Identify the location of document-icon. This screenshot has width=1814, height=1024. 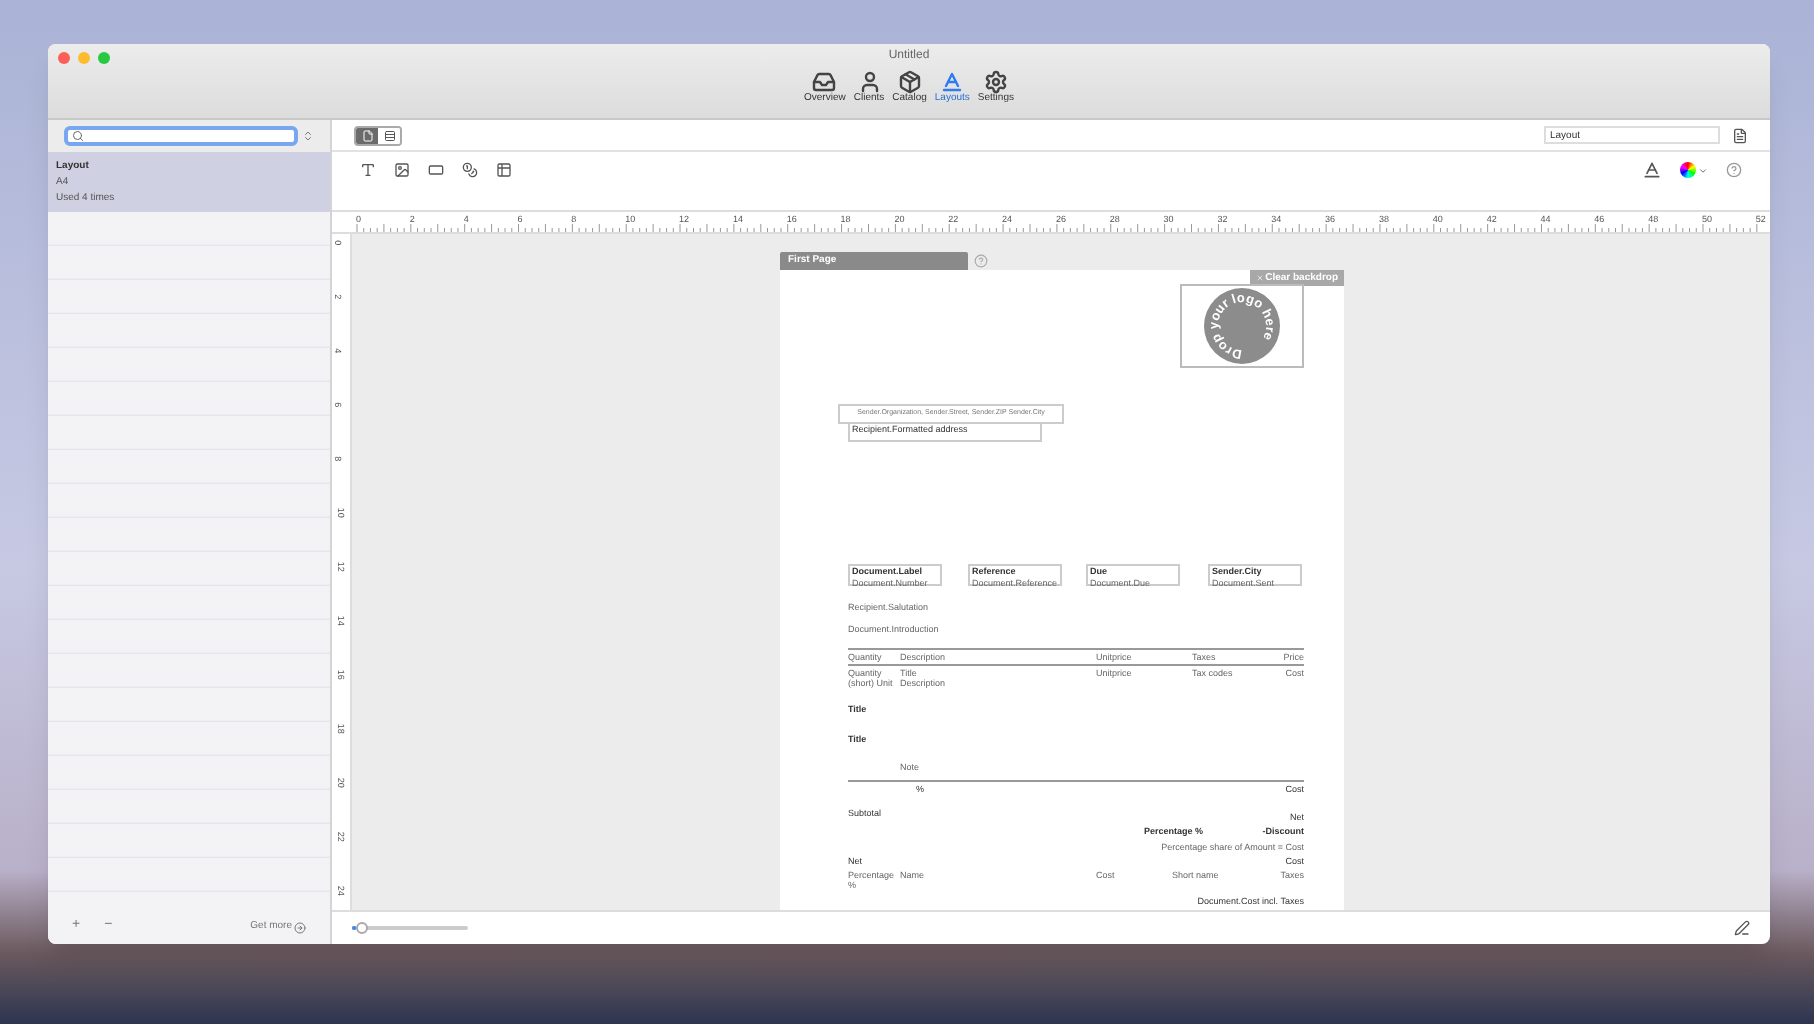
(1740, 135).